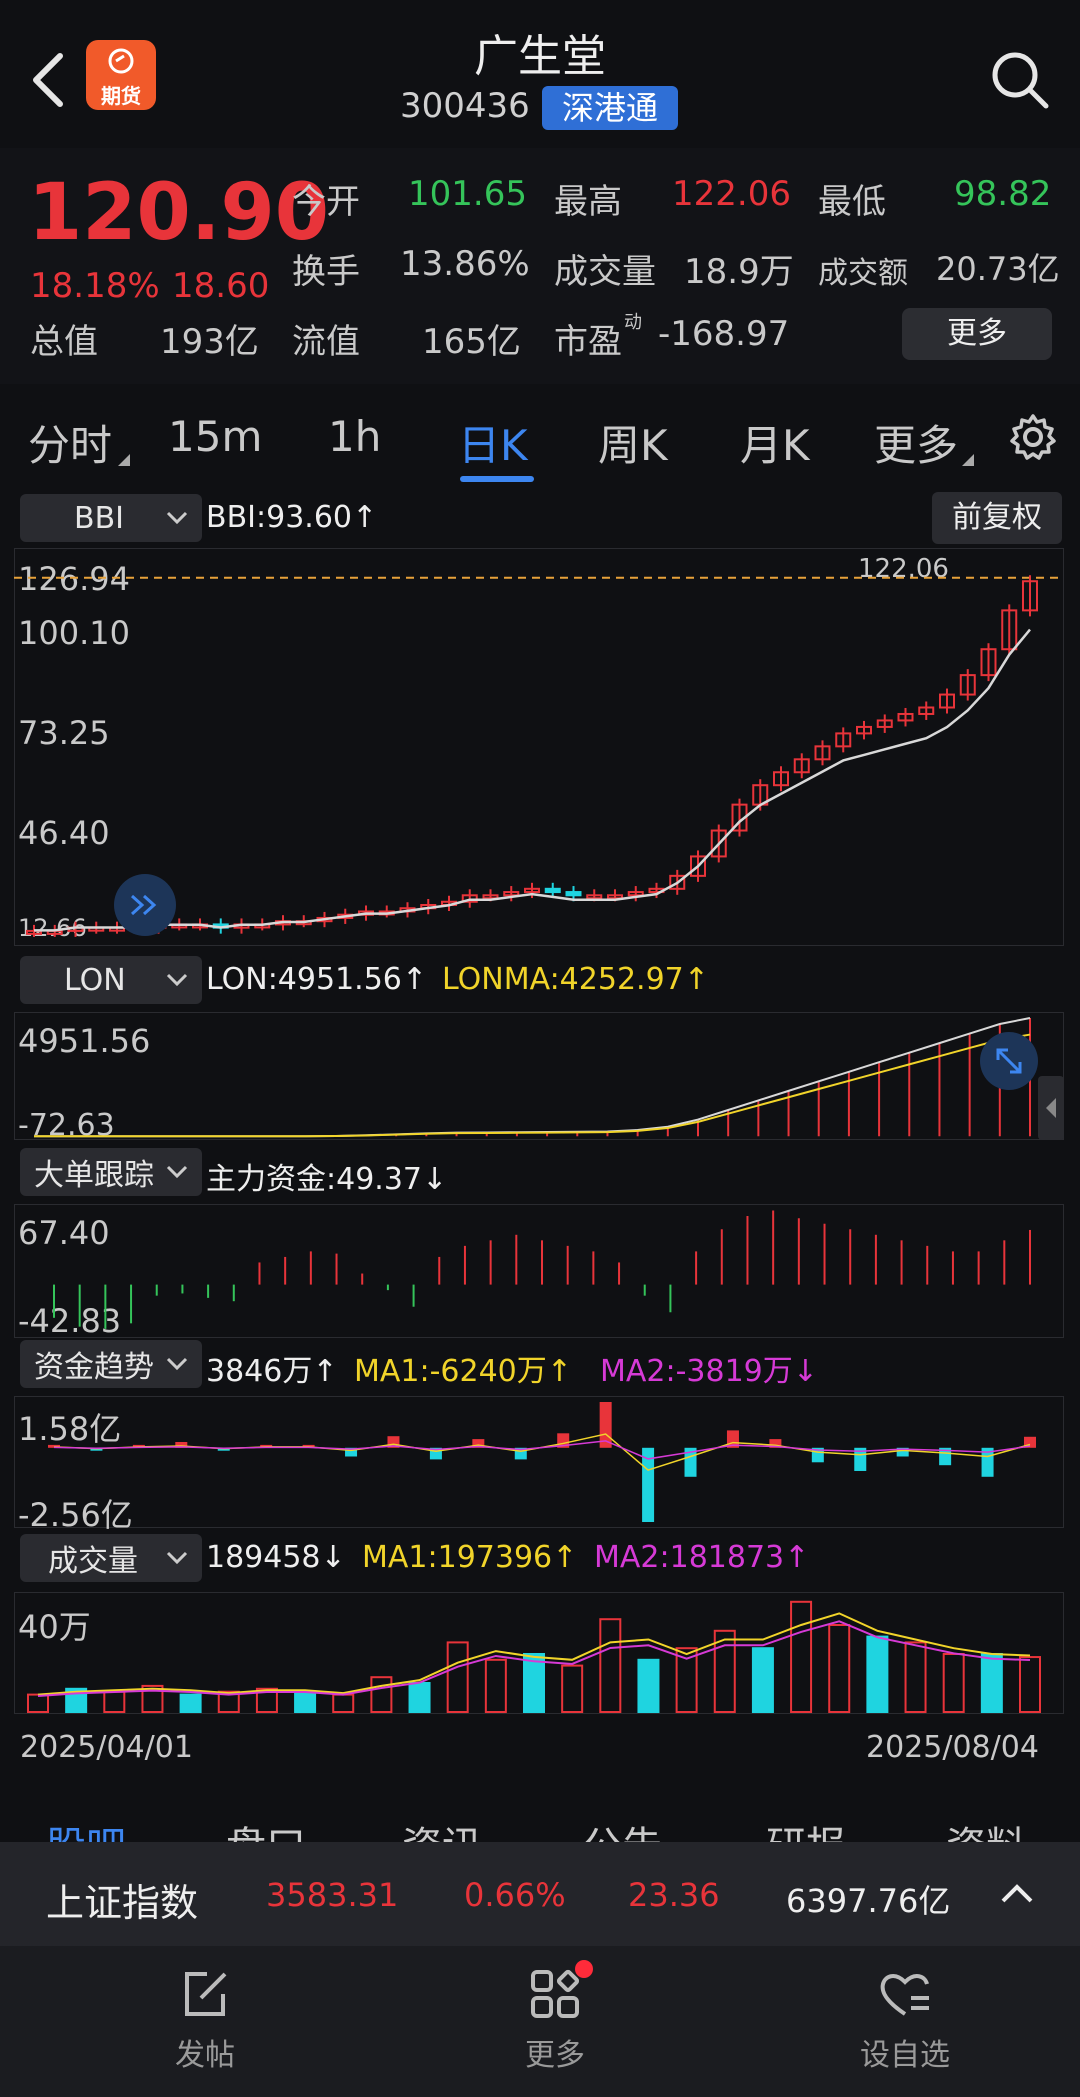 This screenshot has height=2097, width=1080. Describe the element at coordinates (674, 1895) in the screenshot. I see `index-change: 23.36` at that location.